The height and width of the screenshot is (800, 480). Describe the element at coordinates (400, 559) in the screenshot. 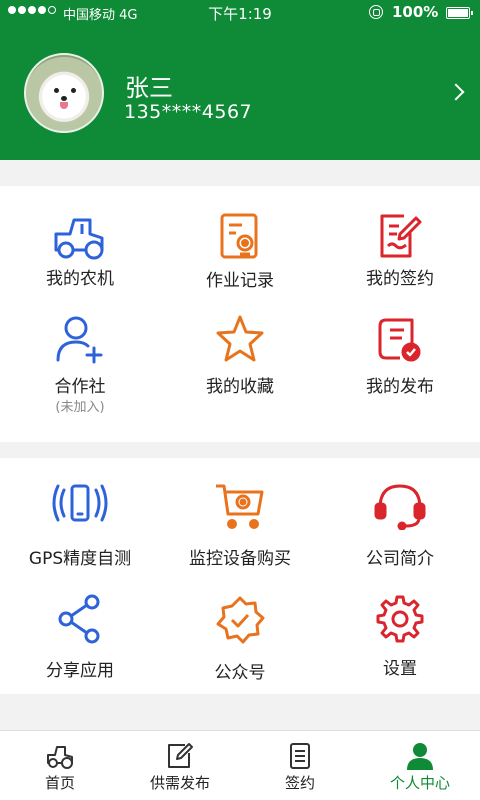

I see `menu-item-label: 公司简介` at that location.